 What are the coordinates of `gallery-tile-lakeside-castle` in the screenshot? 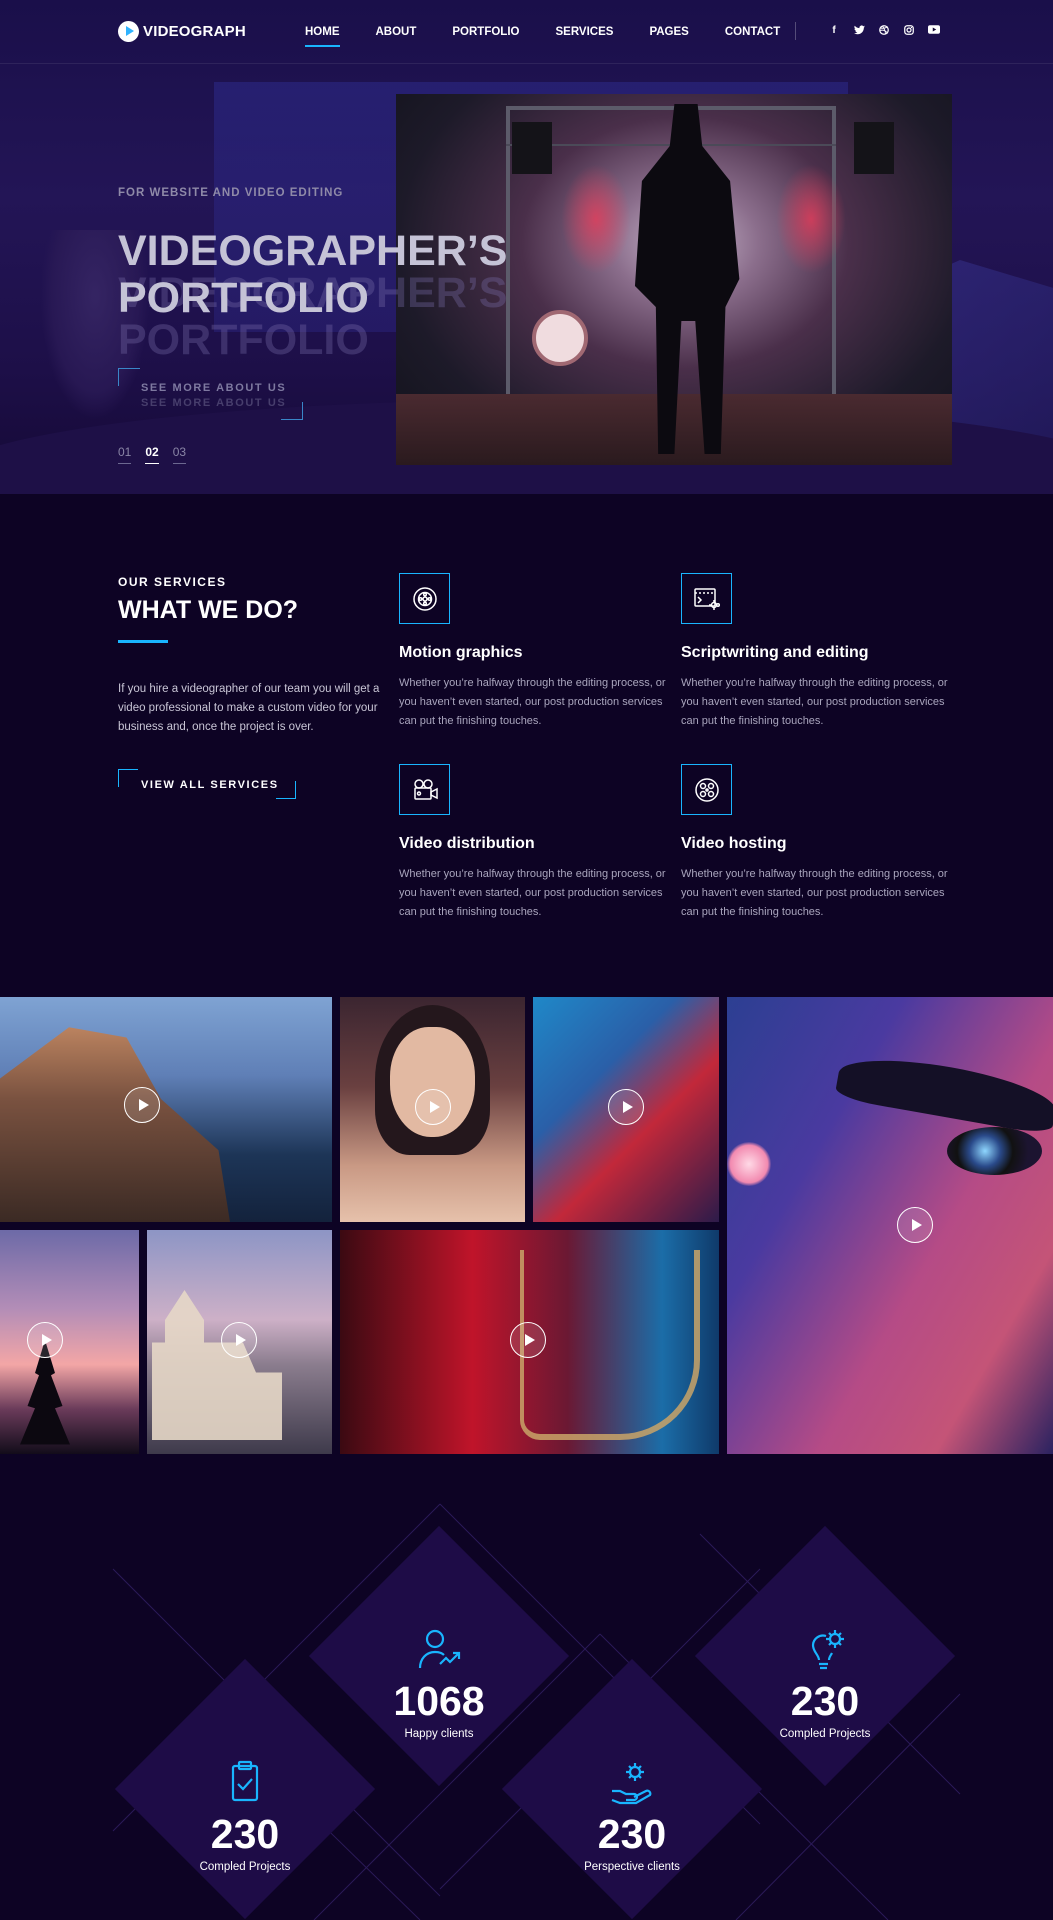 It's located at (239, 1342).